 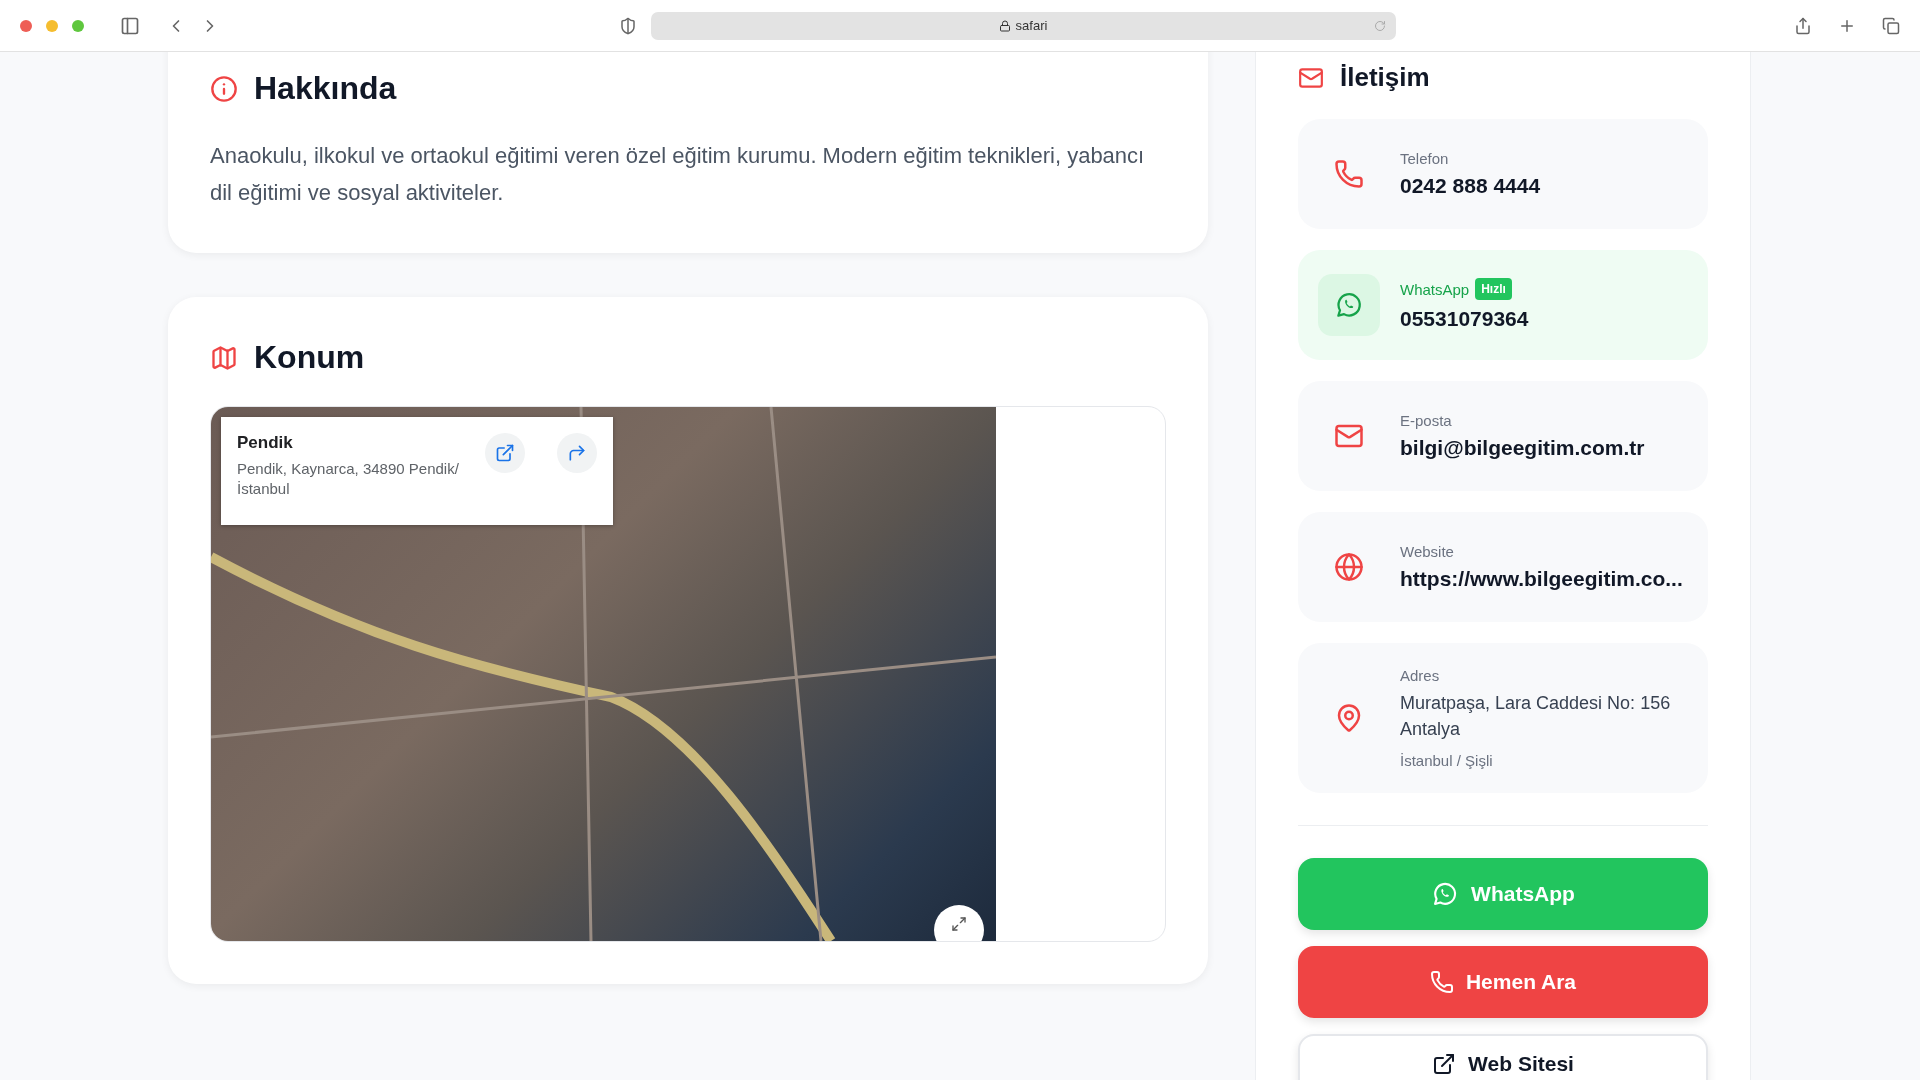 What do you see at coordinates (1424, 158) in the screenshot?
I see `contact-label: Telefon` at bounding box center [1424, 158].